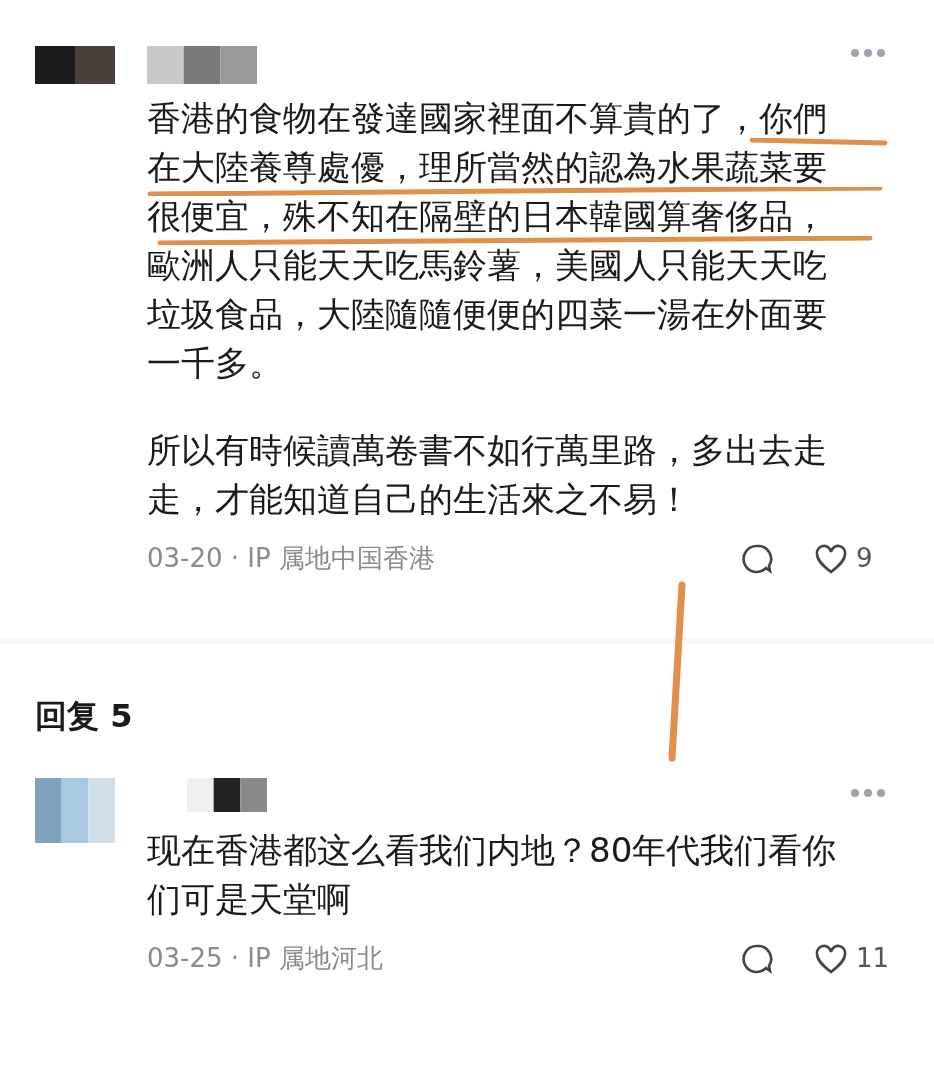 This screenshot has height=1076, width=934. I want to click on comment-line: 在大陸養尊處優，理所當然的認為水果蔬菜要, so click(487, 167).